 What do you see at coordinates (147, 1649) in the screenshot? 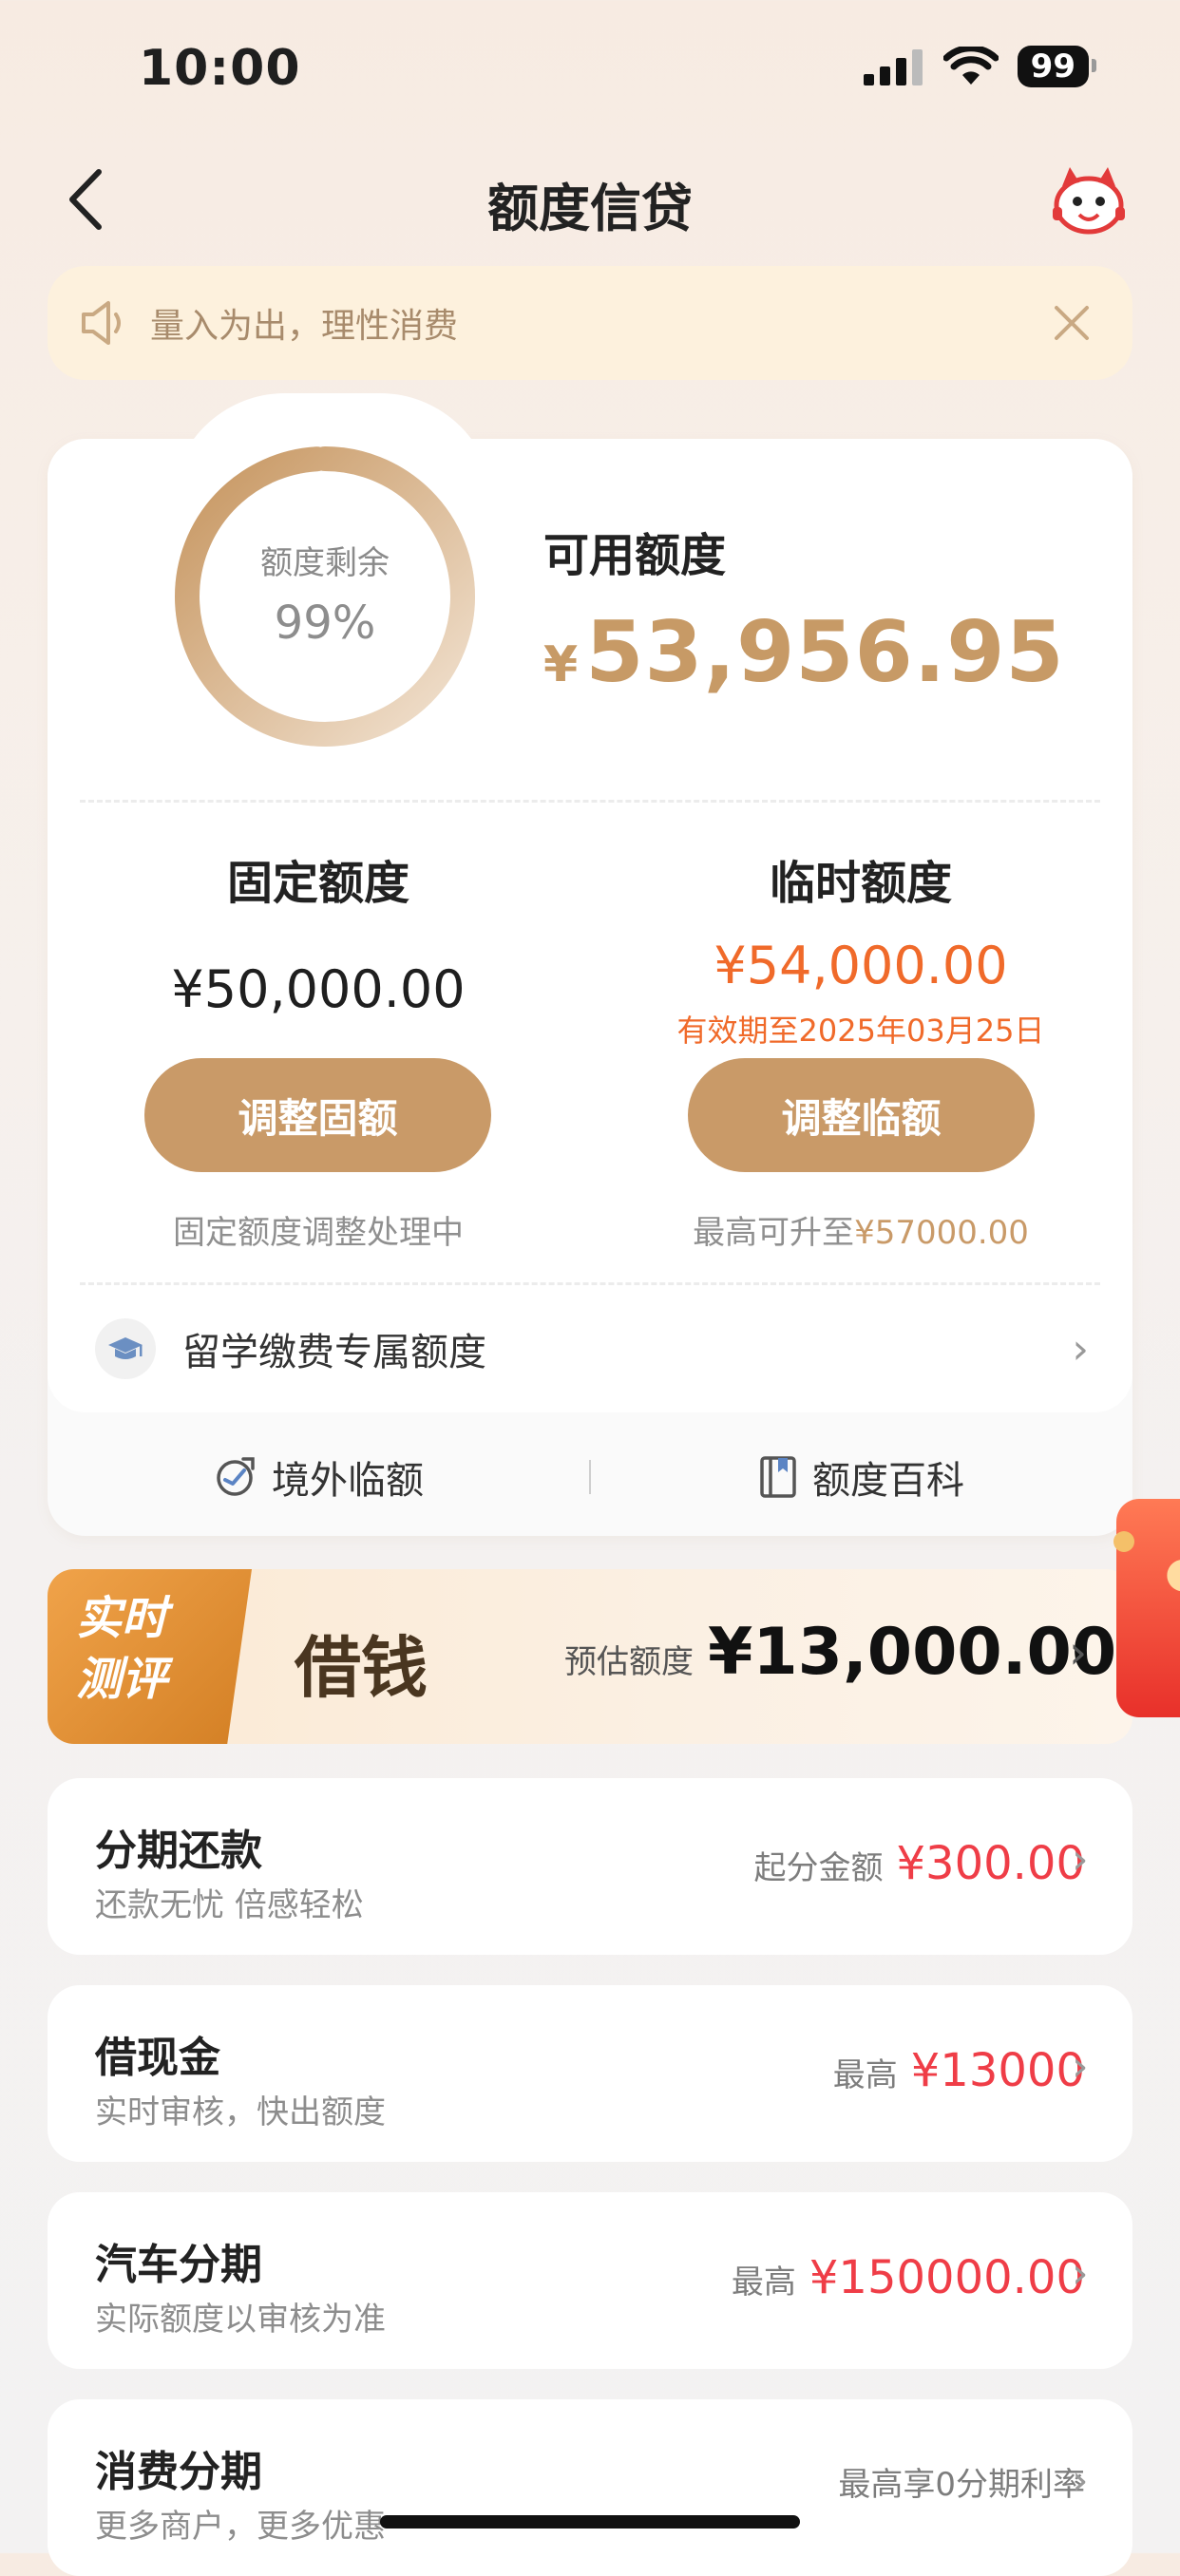
I see `realtime-evaluation-text: 实时 测评` at bounding box center [147, 1649].